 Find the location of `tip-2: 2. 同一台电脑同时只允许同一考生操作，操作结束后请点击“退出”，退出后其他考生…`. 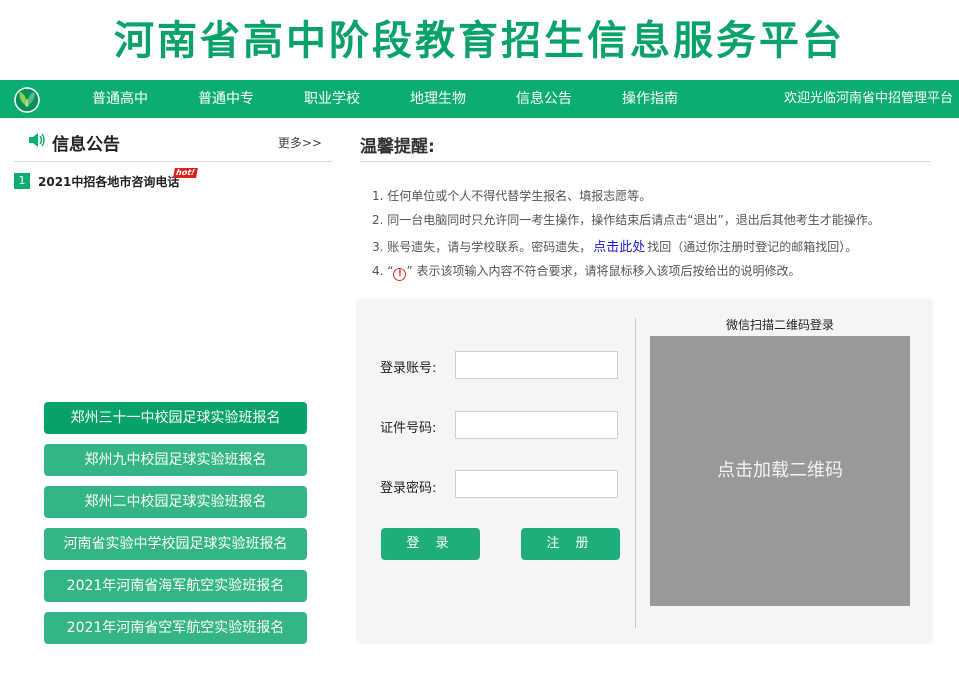

tip-2: 2. 同一台电脑同时只允许同一考生操作，操作结束后请点击“退出”，退出后其他考生… is located at coordinates (626, 220).